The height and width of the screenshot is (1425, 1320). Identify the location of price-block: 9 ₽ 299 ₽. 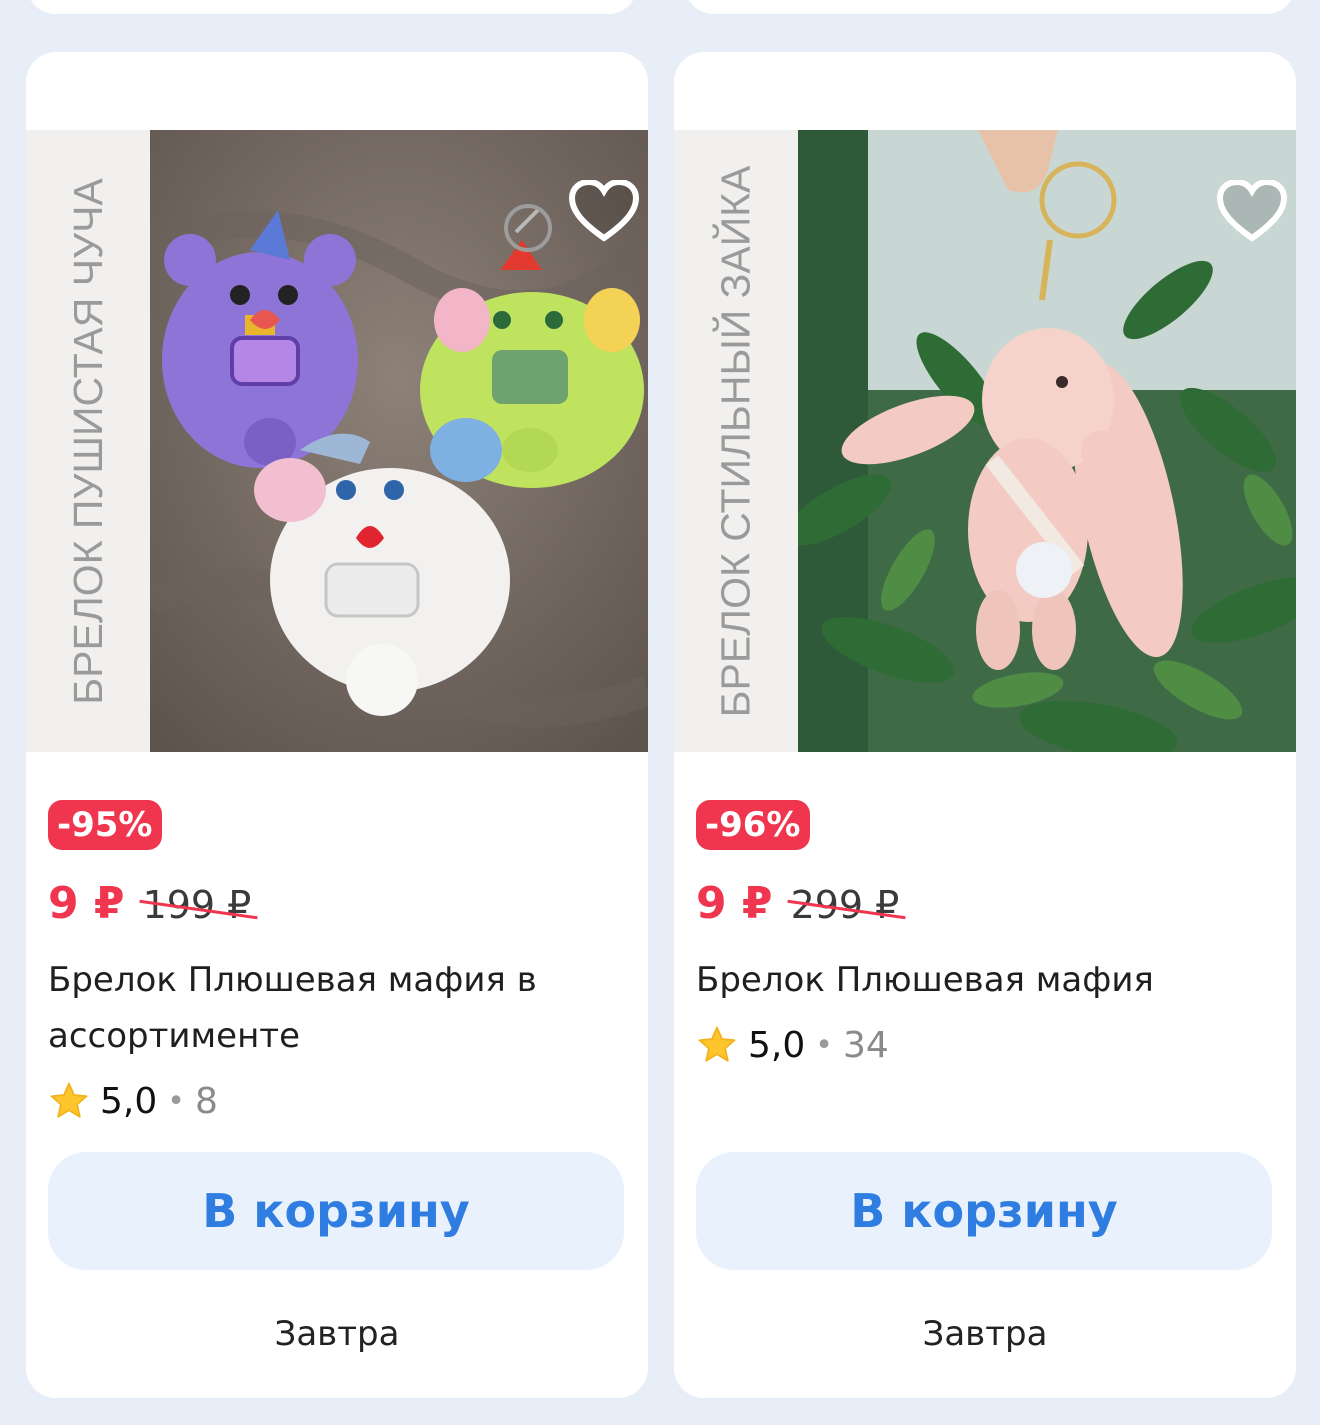
(797, 903).